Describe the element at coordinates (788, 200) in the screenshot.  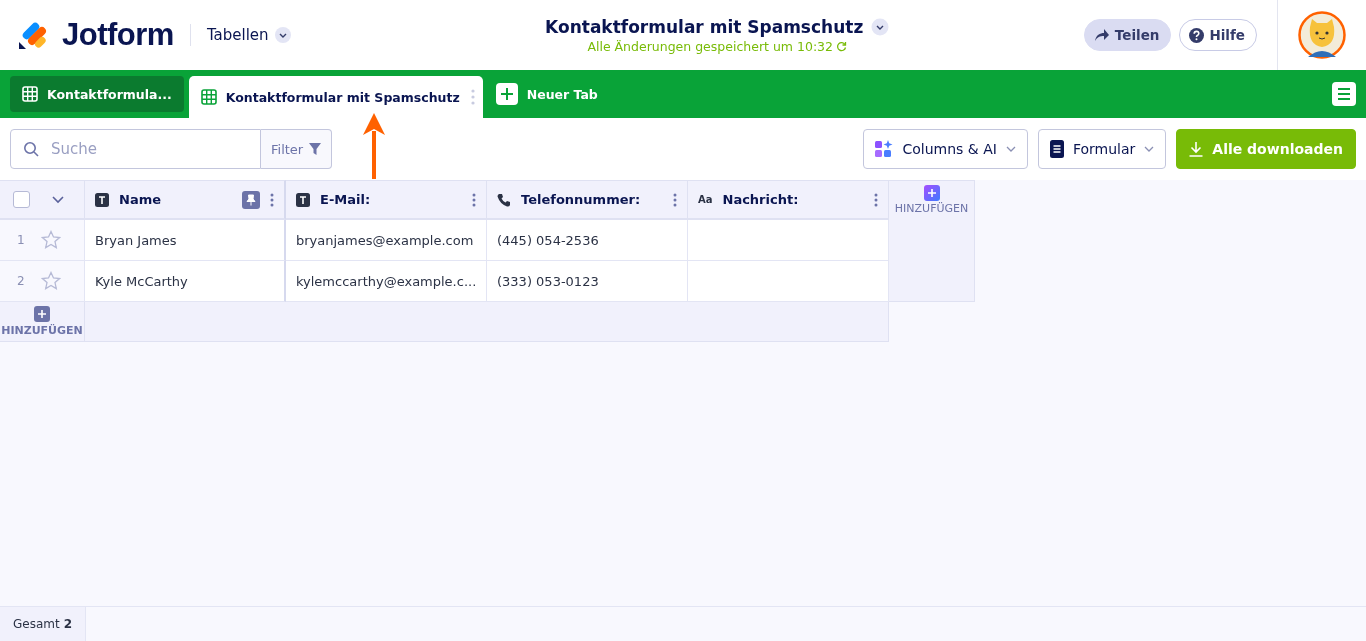
I see `column-header: Aa Nachricht:` at that location.